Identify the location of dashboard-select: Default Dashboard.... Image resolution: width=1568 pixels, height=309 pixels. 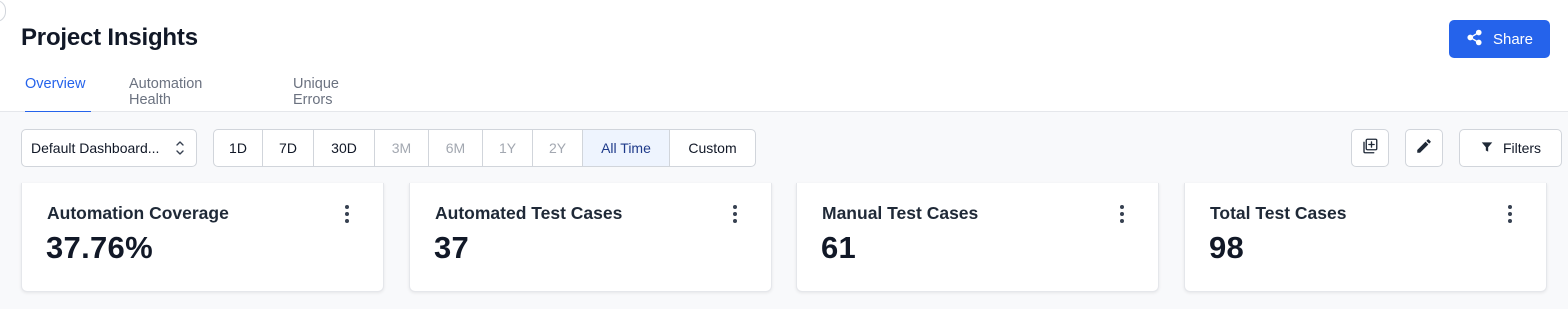
(109, 148).